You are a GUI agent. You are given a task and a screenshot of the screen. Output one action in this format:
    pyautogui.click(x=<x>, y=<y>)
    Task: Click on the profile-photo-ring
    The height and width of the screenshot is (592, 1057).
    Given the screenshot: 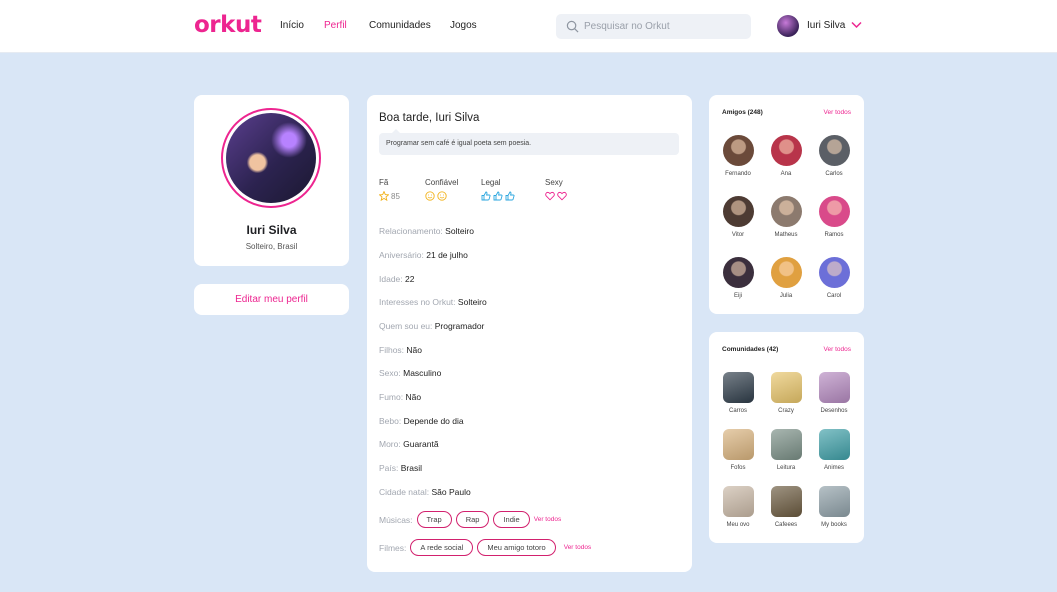 What is the action you would take?
    pyautogui.click(x=271, y=158)
    